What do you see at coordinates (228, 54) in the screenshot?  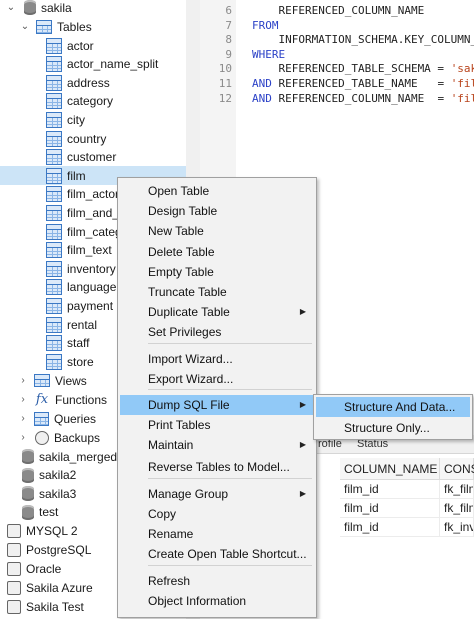 I see `line-number: 9` at bounding box center [228, 54].